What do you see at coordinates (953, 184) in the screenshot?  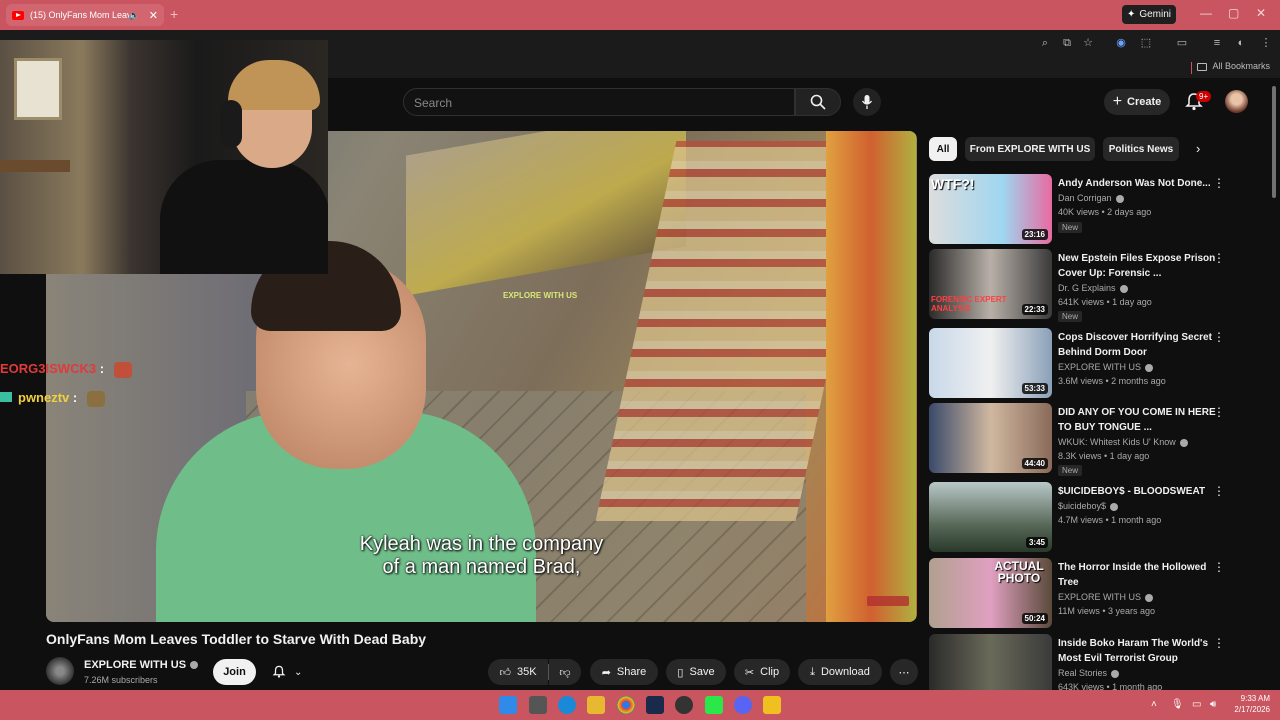 I see `thumbnail-text: WTF?!` at bounding box center [953, 184].